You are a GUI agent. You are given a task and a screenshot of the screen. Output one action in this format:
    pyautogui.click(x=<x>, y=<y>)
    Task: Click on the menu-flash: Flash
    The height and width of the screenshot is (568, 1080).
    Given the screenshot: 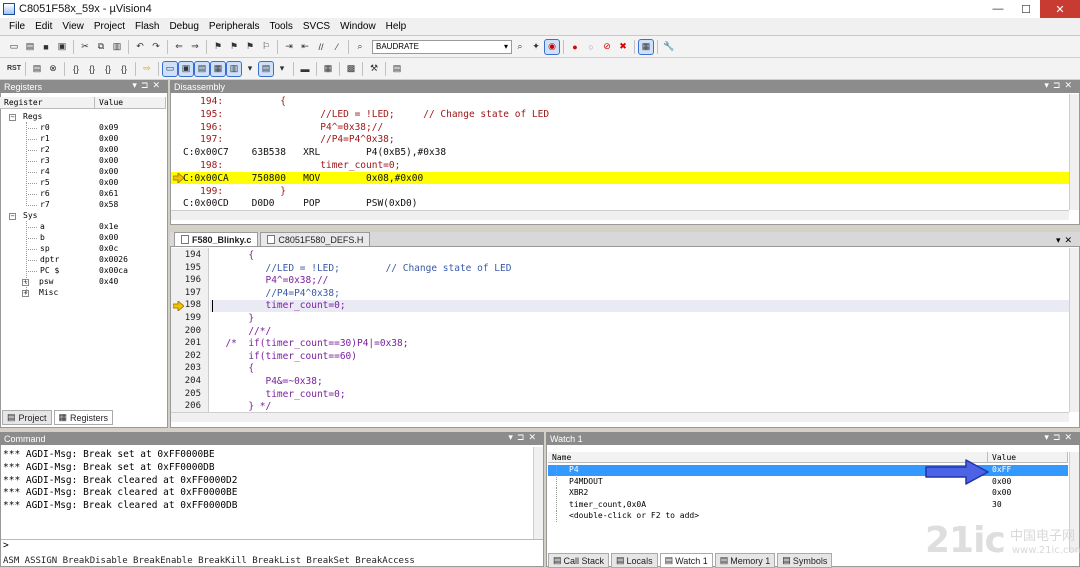 What is the action you would take?
    pyautogui.click(x=147, y=26)
    